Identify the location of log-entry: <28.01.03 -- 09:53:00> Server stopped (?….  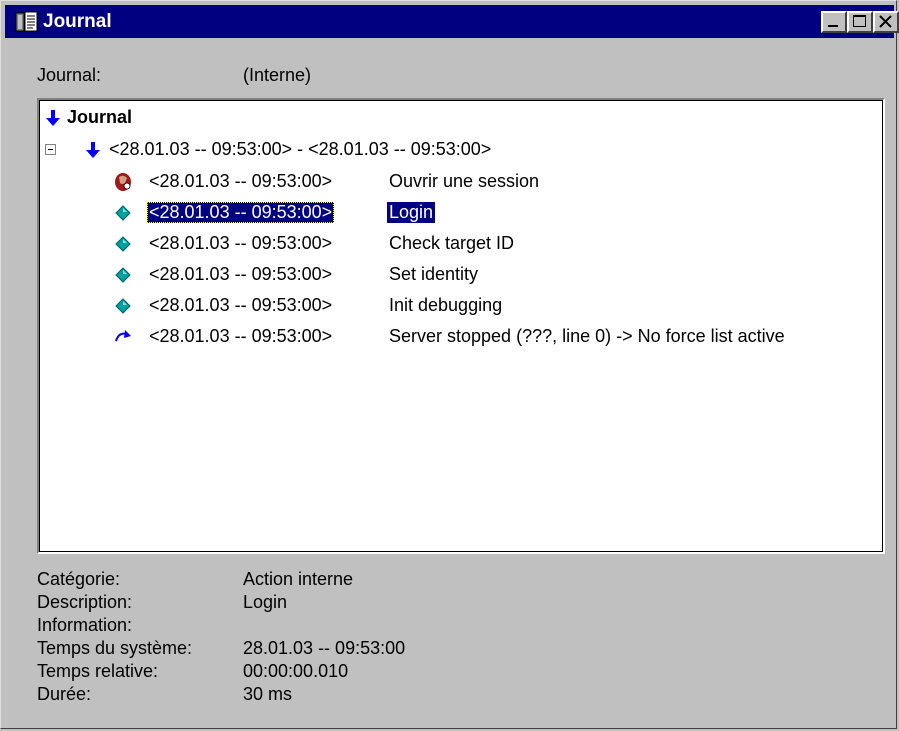
(498, 338).